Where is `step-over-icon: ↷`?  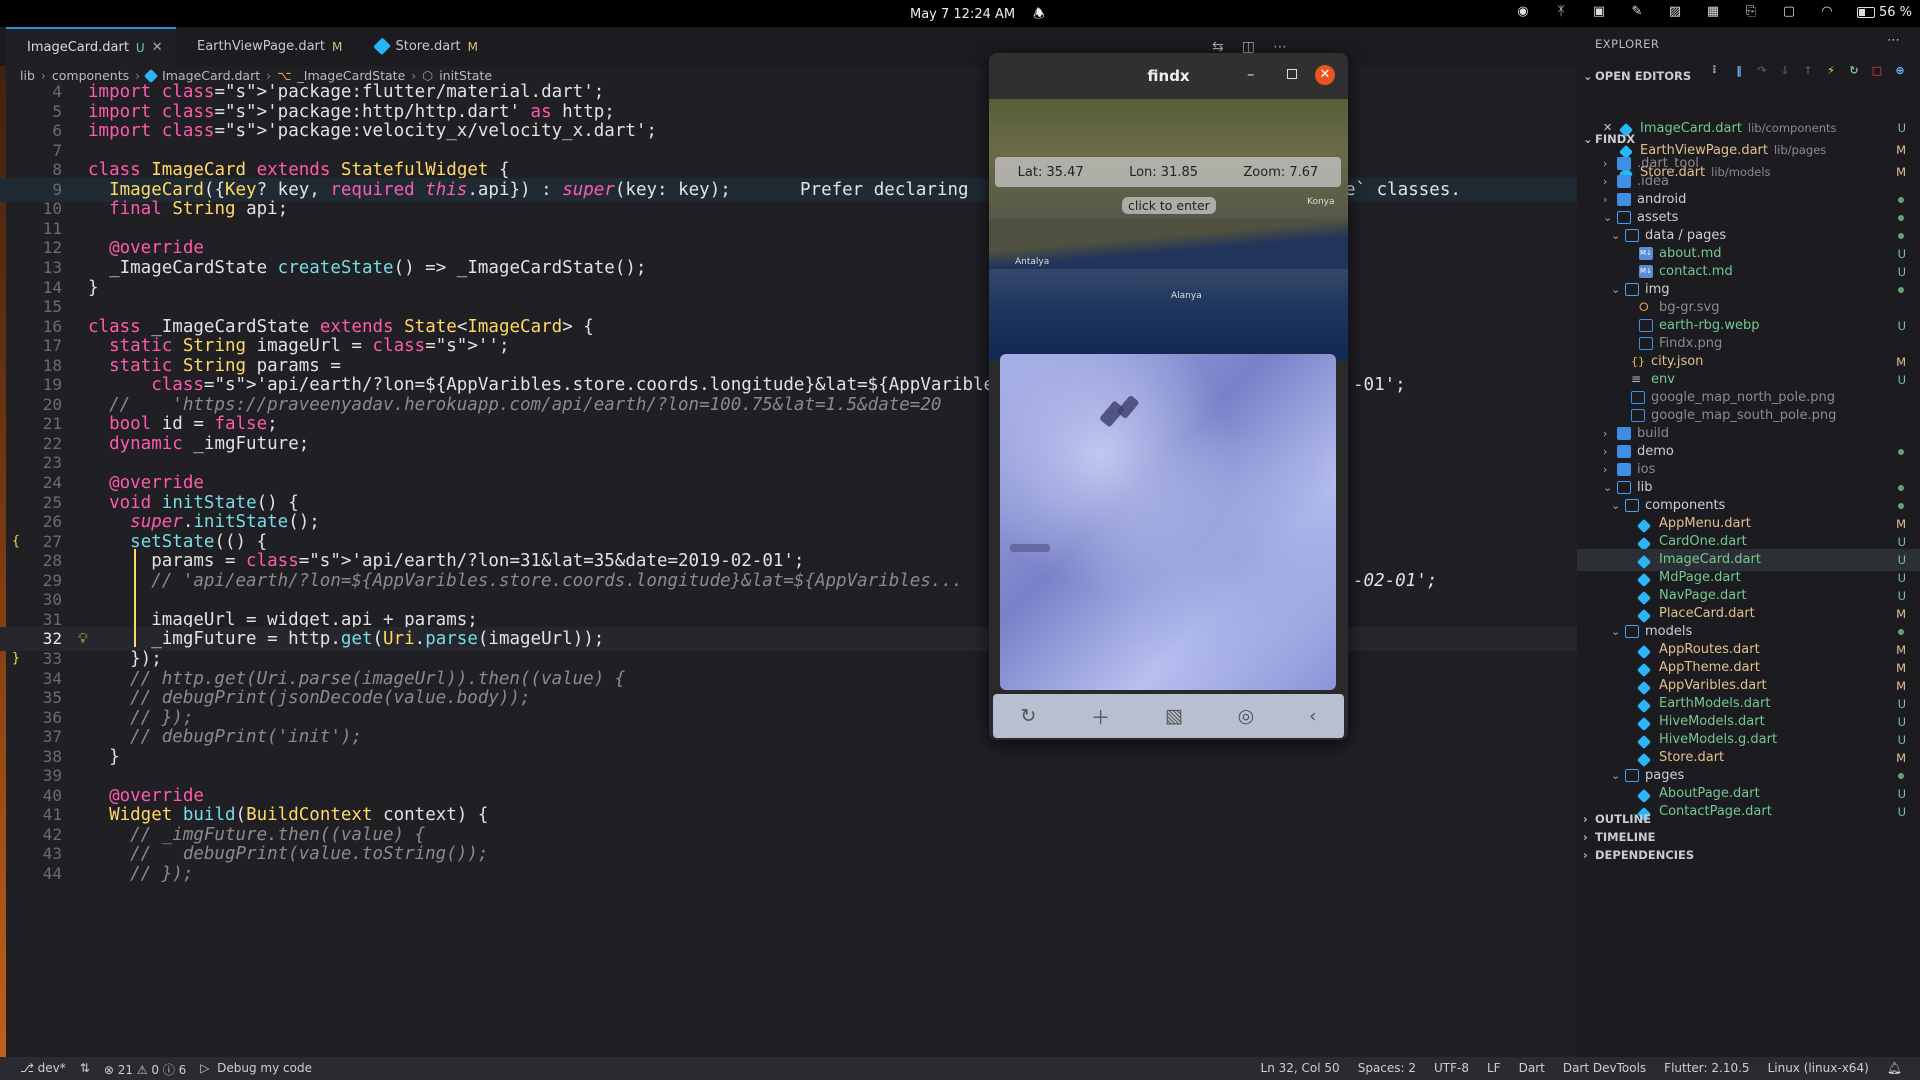
step-over-icon: ↷ is located at coordinates (1762, 71).